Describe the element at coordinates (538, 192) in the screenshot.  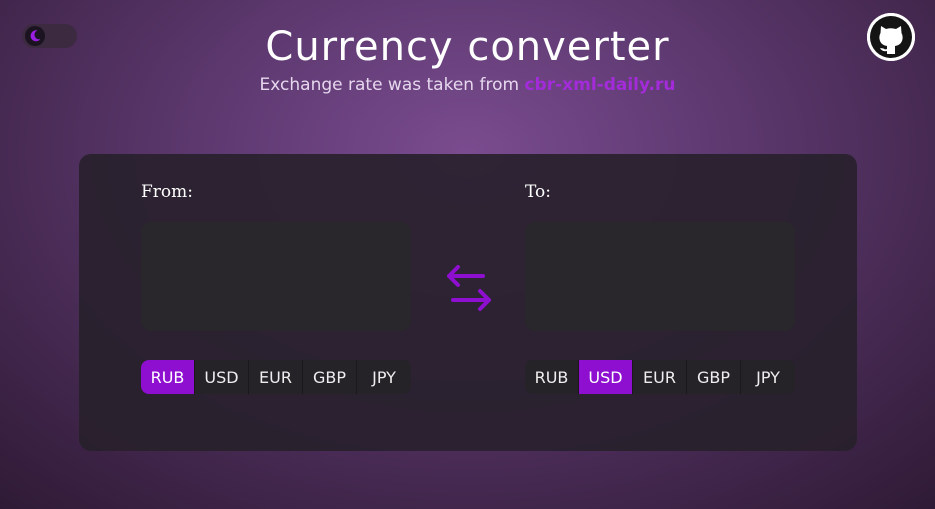
I see `to-label: To:` at that location.